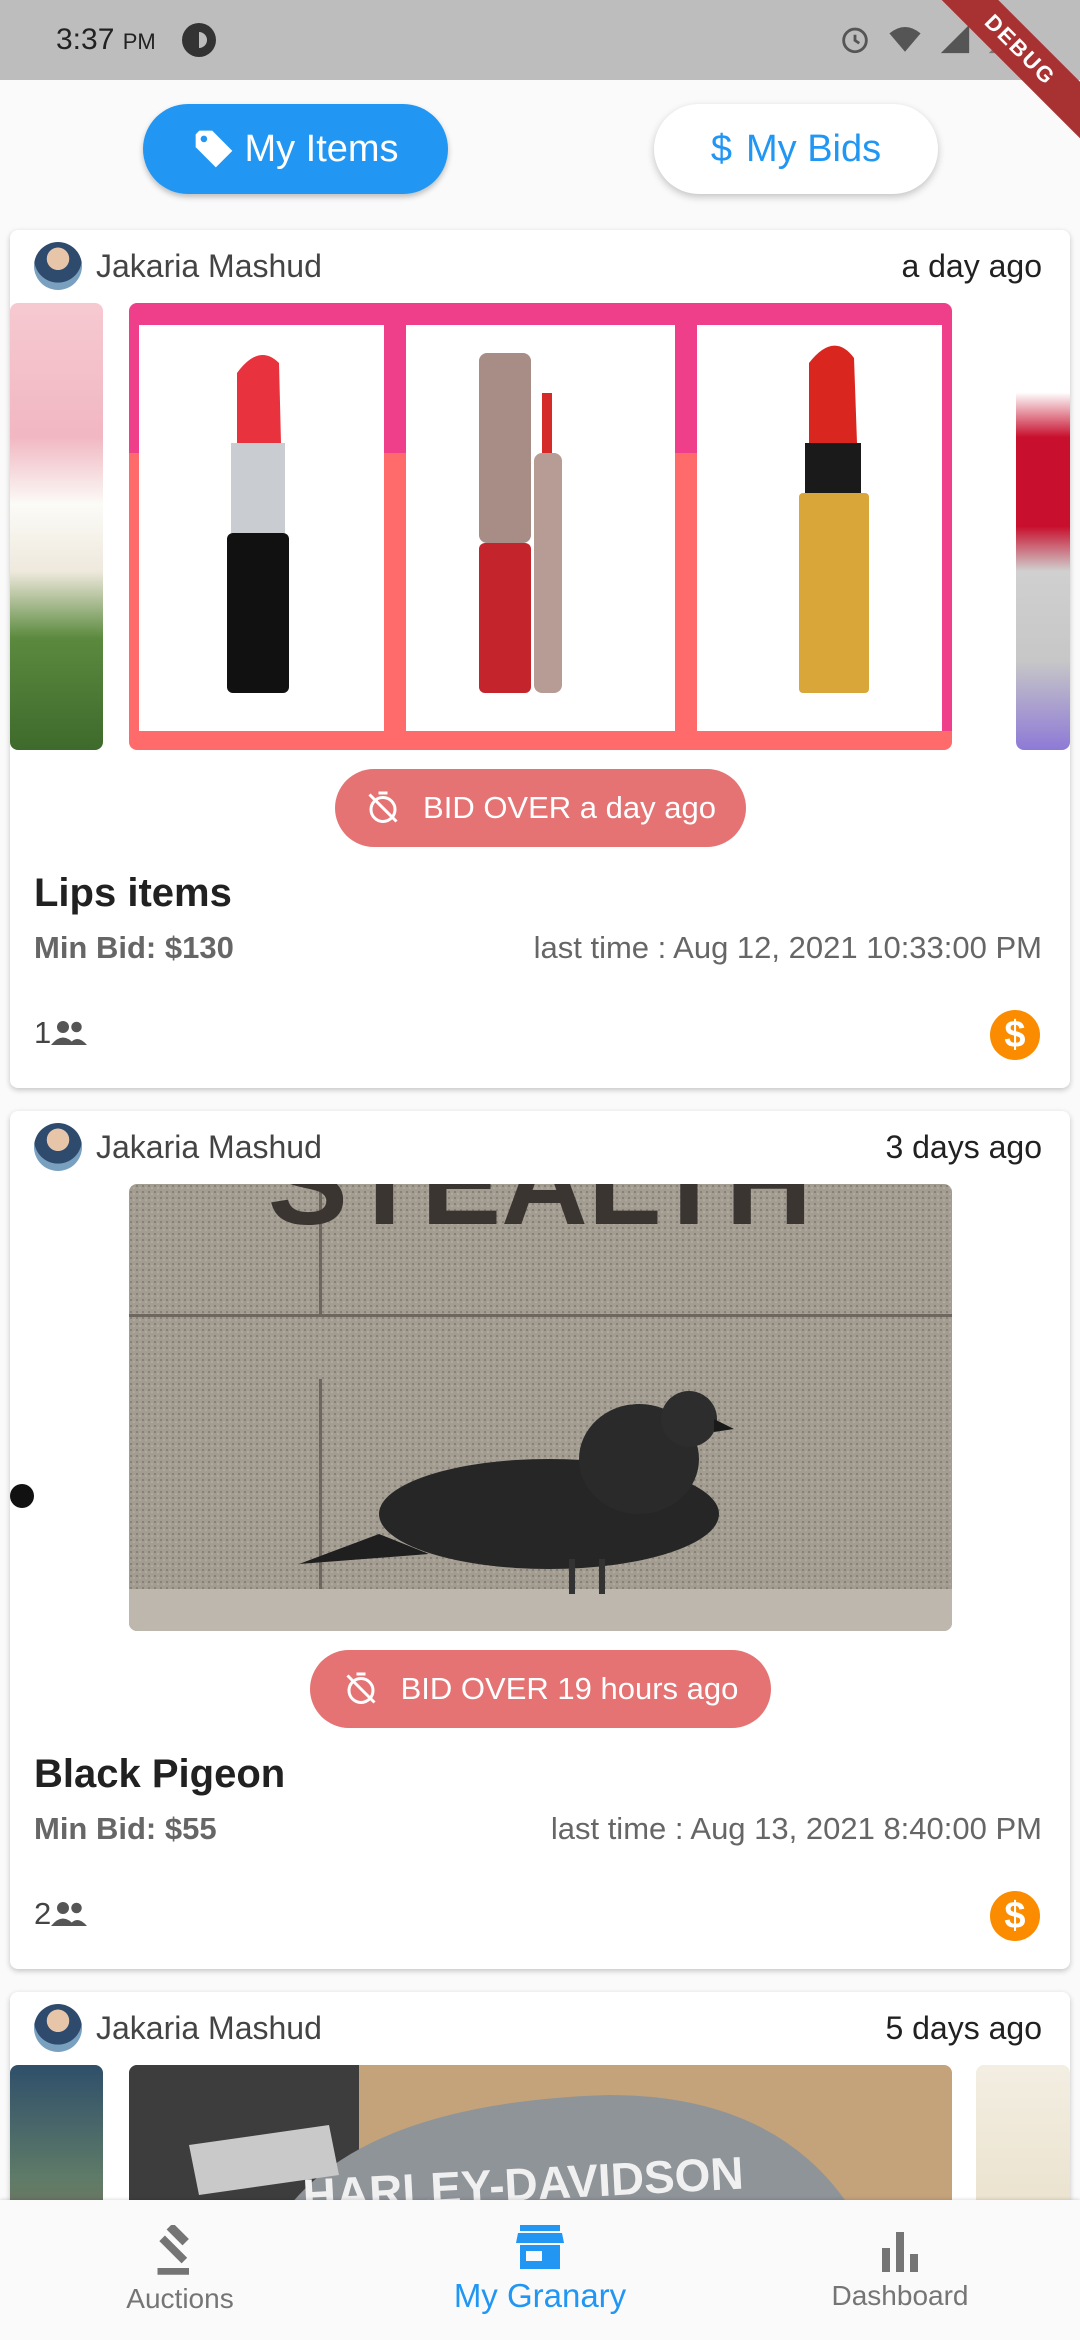 The height and width of the screenshot is (2340, 1080). What do you see at coordinates (134, 947) in the screenshot?
I see `min-bid: Min Bid: $130` at bounding box center [134, 947].